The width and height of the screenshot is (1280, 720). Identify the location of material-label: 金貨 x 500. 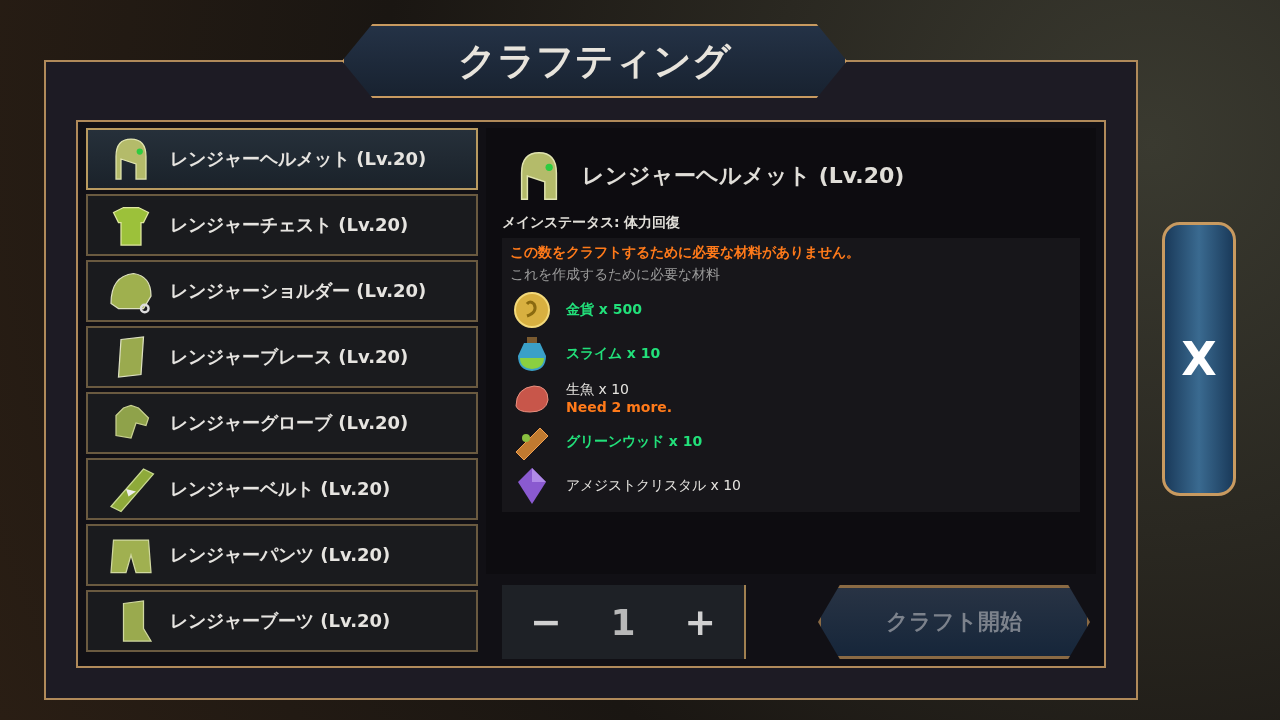
(604, 310).